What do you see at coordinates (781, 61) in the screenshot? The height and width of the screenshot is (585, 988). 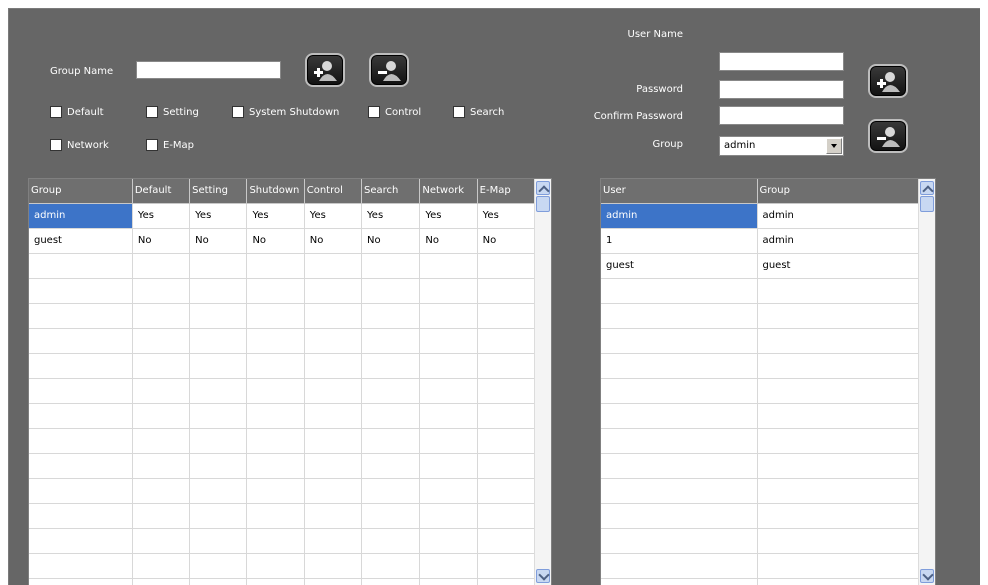 I see `user-name-input` at bounding box center [781, 61].